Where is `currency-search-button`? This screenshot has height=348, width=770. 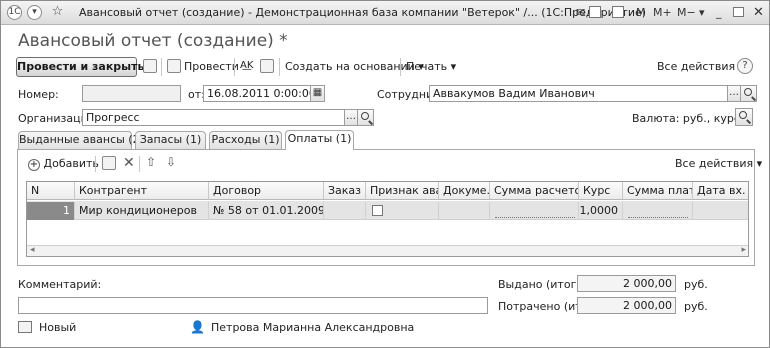 currency-search-button is located at coordinates (744, 117).